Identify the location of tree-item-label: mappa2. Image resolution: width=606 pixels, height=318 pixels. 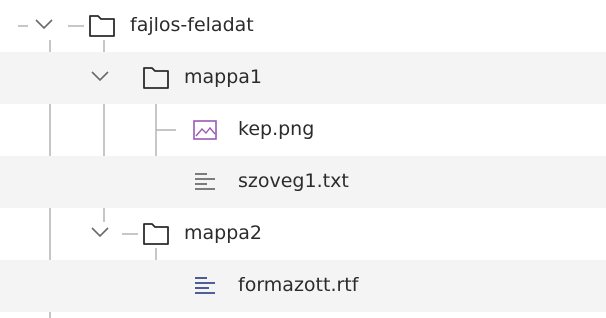
(223, 233).